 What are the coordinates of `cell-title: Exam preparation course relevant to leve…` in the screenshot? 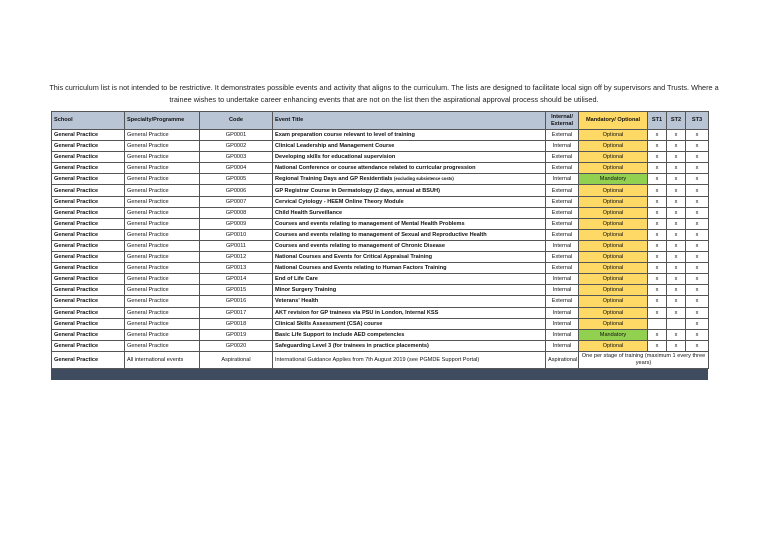 It's located at (409, 135).